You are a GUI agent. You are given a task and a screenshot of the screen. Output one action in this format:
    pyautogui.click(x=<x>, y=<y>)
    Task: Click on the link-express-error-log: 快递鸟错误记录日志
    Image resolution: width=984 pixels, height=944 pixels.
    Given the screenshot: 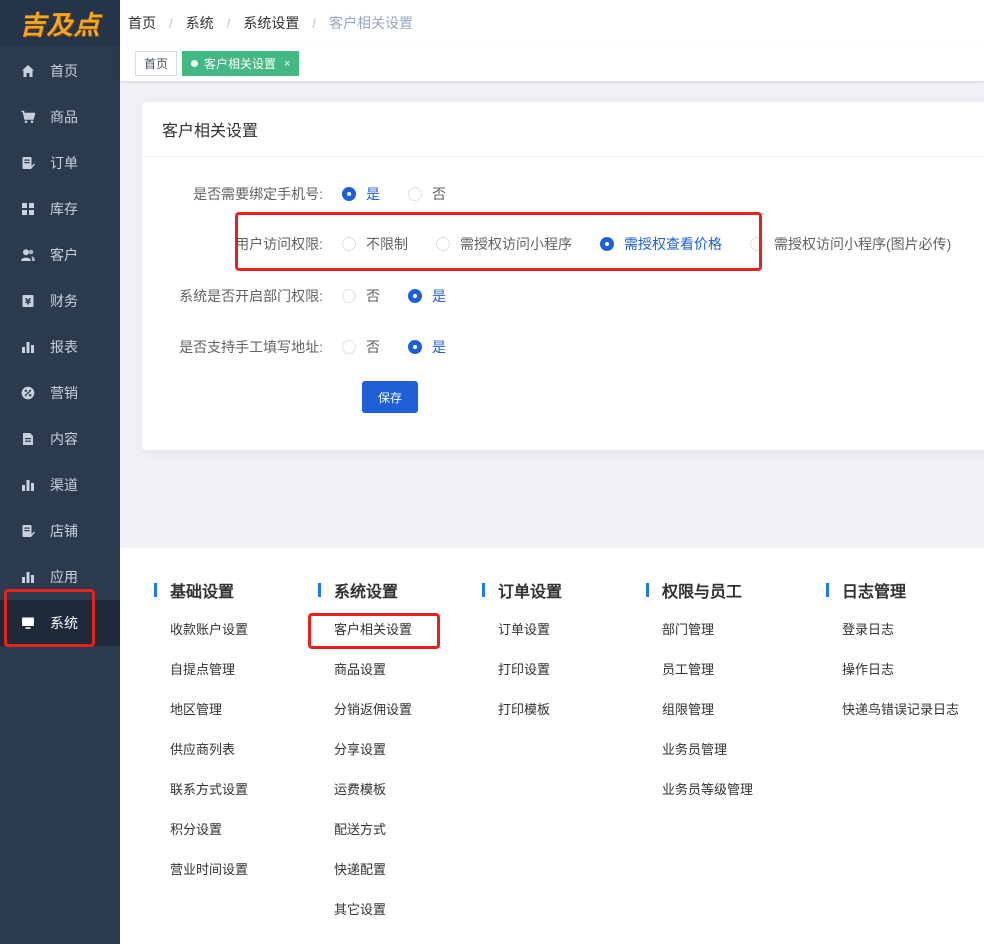 What is the action you would take?
    pyautogui.click(x=900, y=718)
    